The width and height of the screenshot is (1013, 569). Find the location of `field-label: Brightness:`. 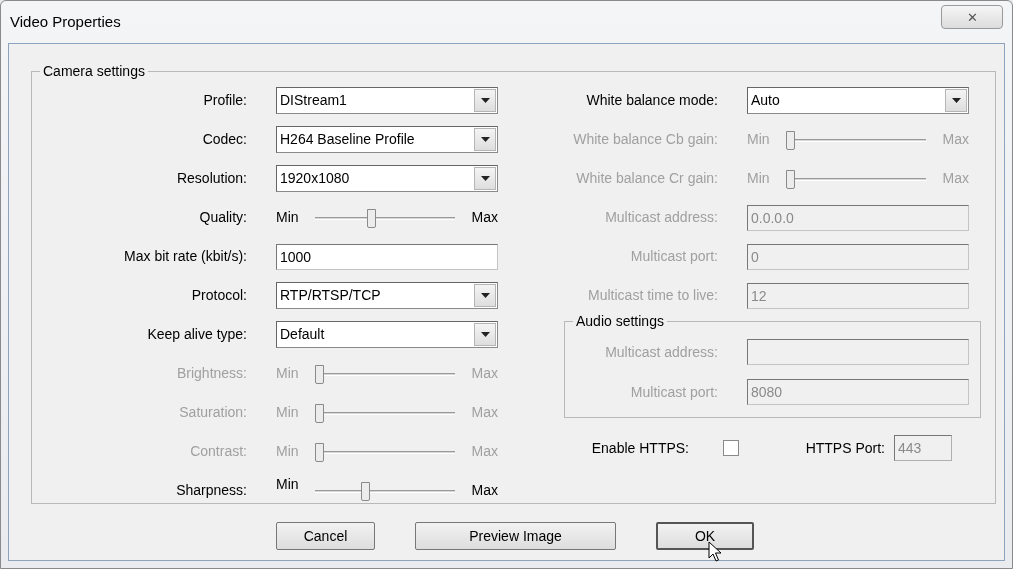

field-label: Brightness: is located at coordinates (211, 373).